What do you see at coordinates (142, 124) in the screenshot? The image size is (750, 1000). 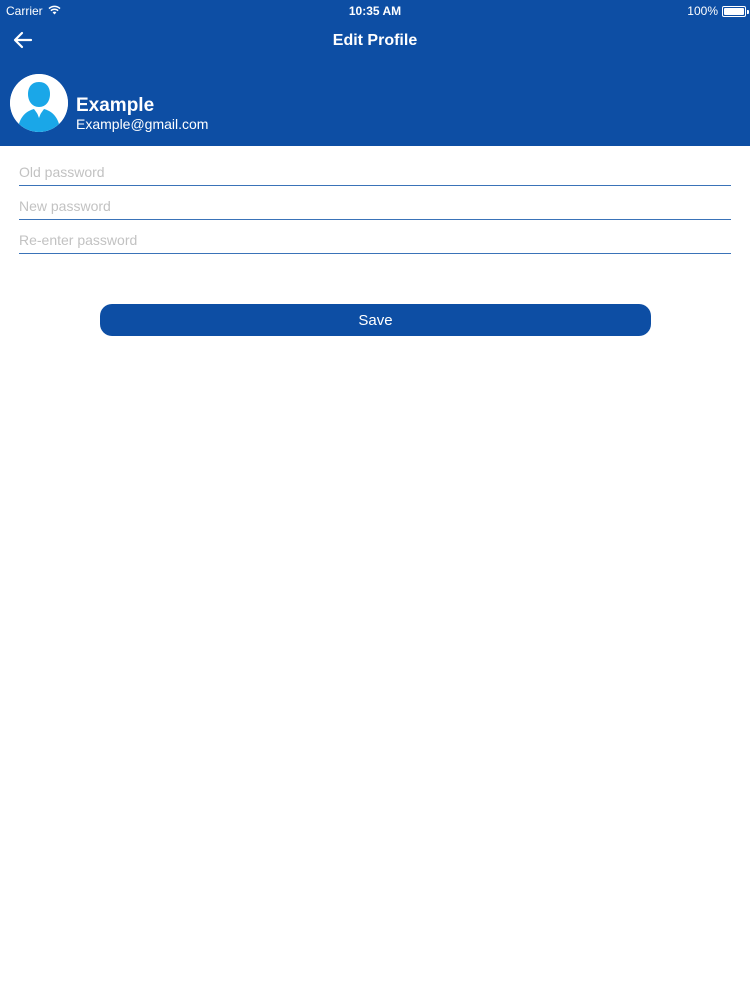 I see `profile-email: Example@gmail.com` at bounding box center [142, 124].